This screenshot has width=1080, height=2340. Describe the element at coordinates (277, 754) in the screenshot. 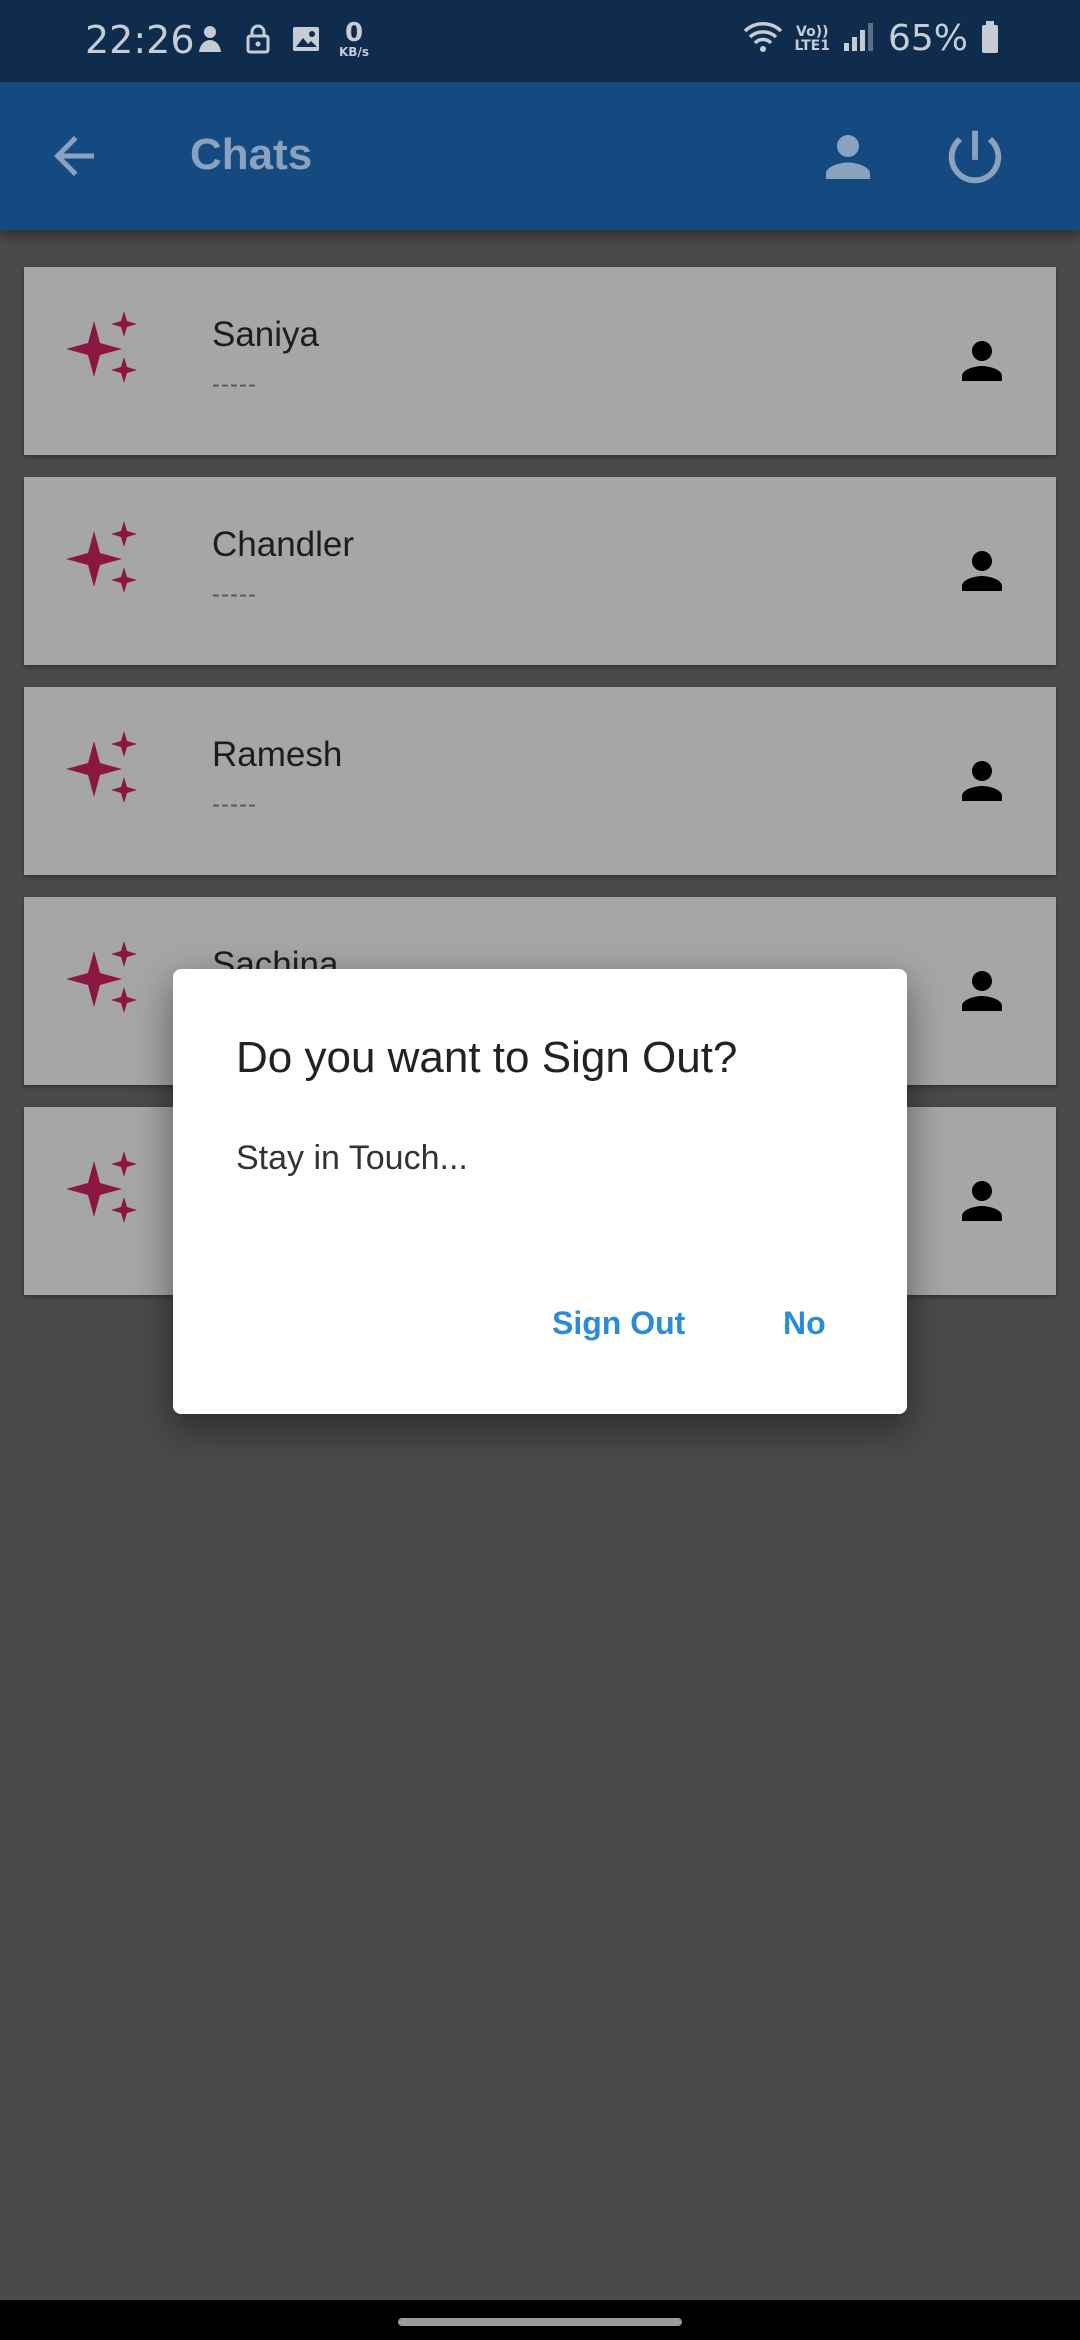

I see `chat-name: Ramesh` at that location.